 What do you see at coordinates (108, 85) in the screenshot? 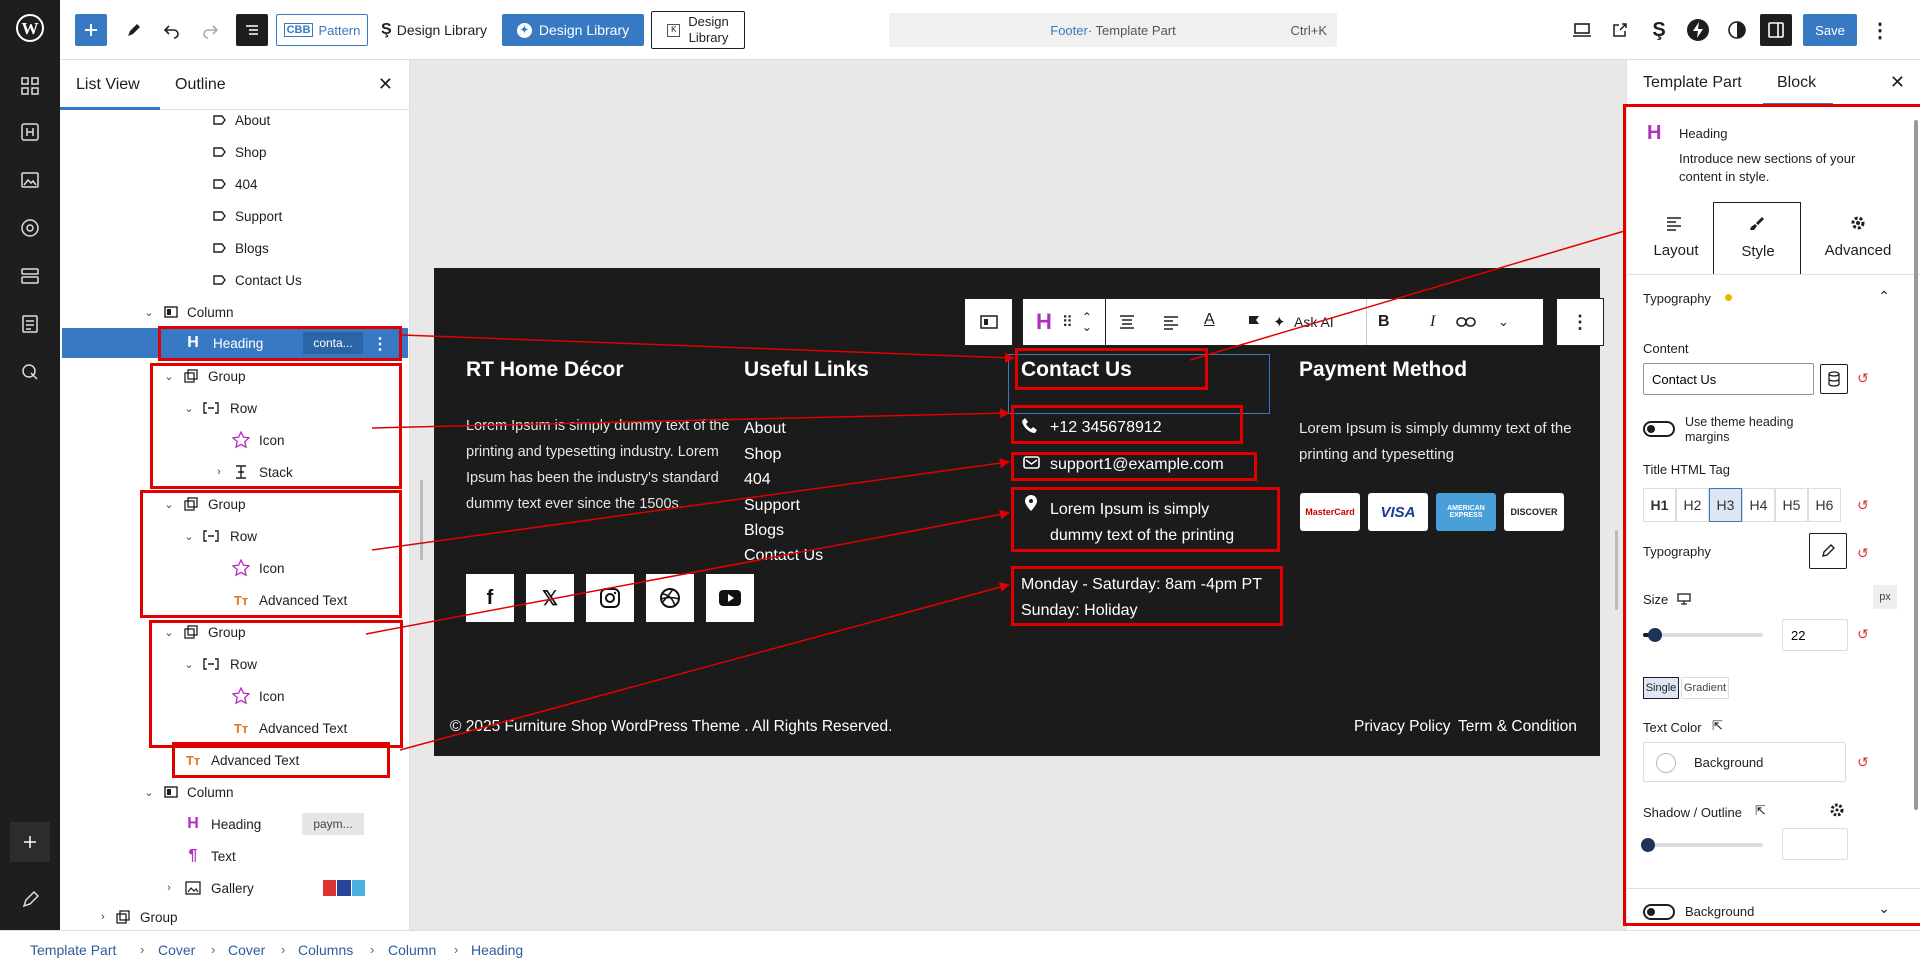
I see `tab-list-view: List View` at bounding box center [108, 85].